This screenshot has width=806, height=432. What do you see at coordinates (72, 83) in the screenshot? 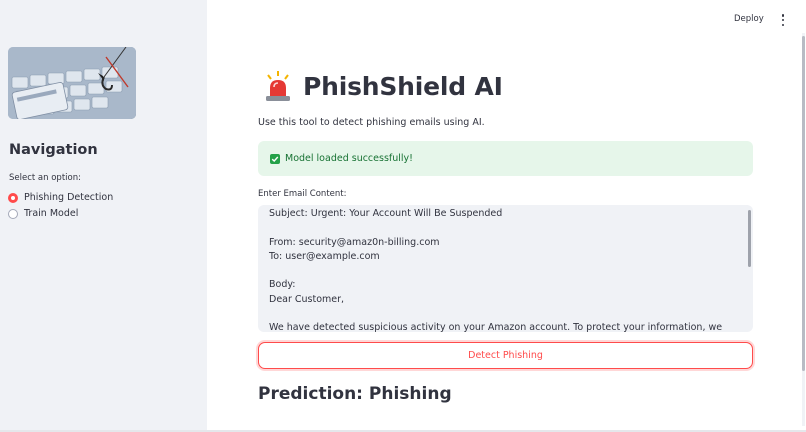
I see `phishing-hook-image` at bounding box center [72, 83].